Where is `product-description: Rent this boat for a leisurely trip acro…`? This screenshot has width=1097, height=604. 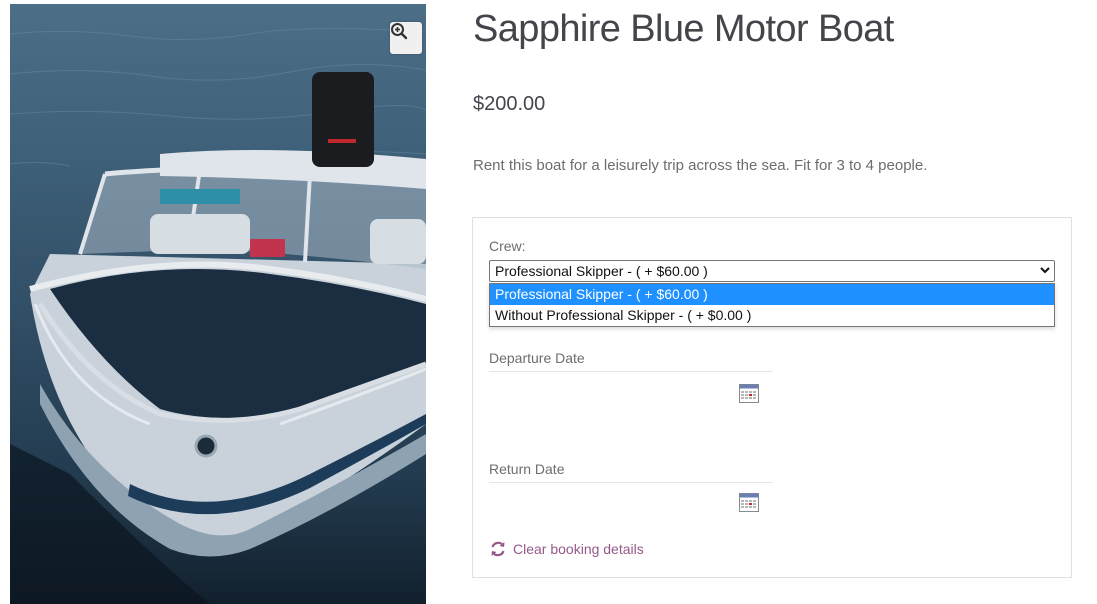 product-description: Rent this boat for a leisurely trip acro… is located at coordinates (700, 165).